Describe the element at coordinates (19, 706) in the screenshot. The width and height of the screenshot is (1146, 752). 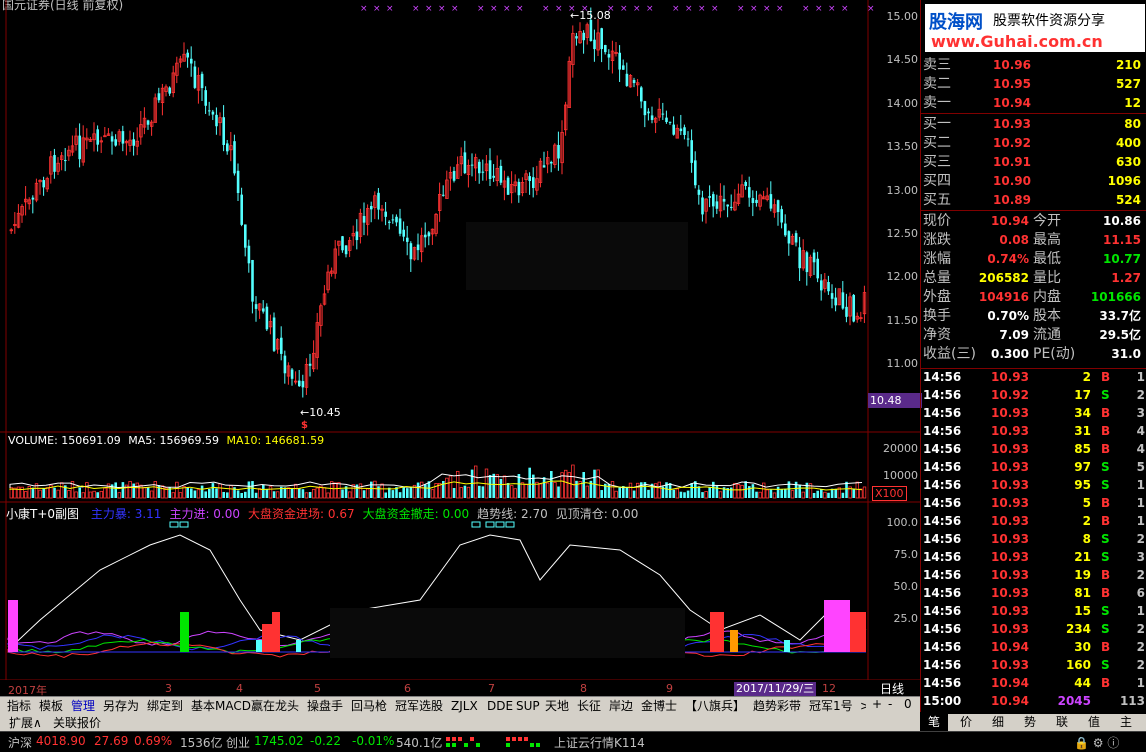
I see `toolbar-item: 指标` at that location.